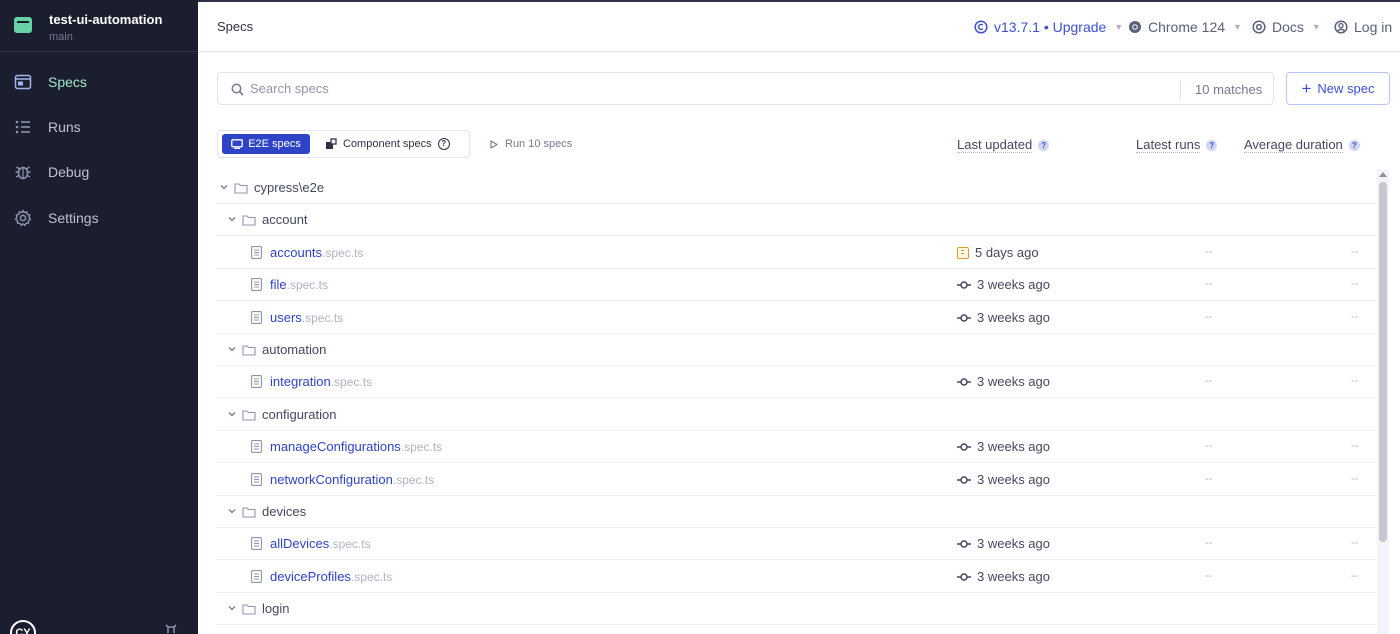 This screenshot has height=634, width=1400. I want to click on directory-name: cypress\e2e, so click(289, 187).